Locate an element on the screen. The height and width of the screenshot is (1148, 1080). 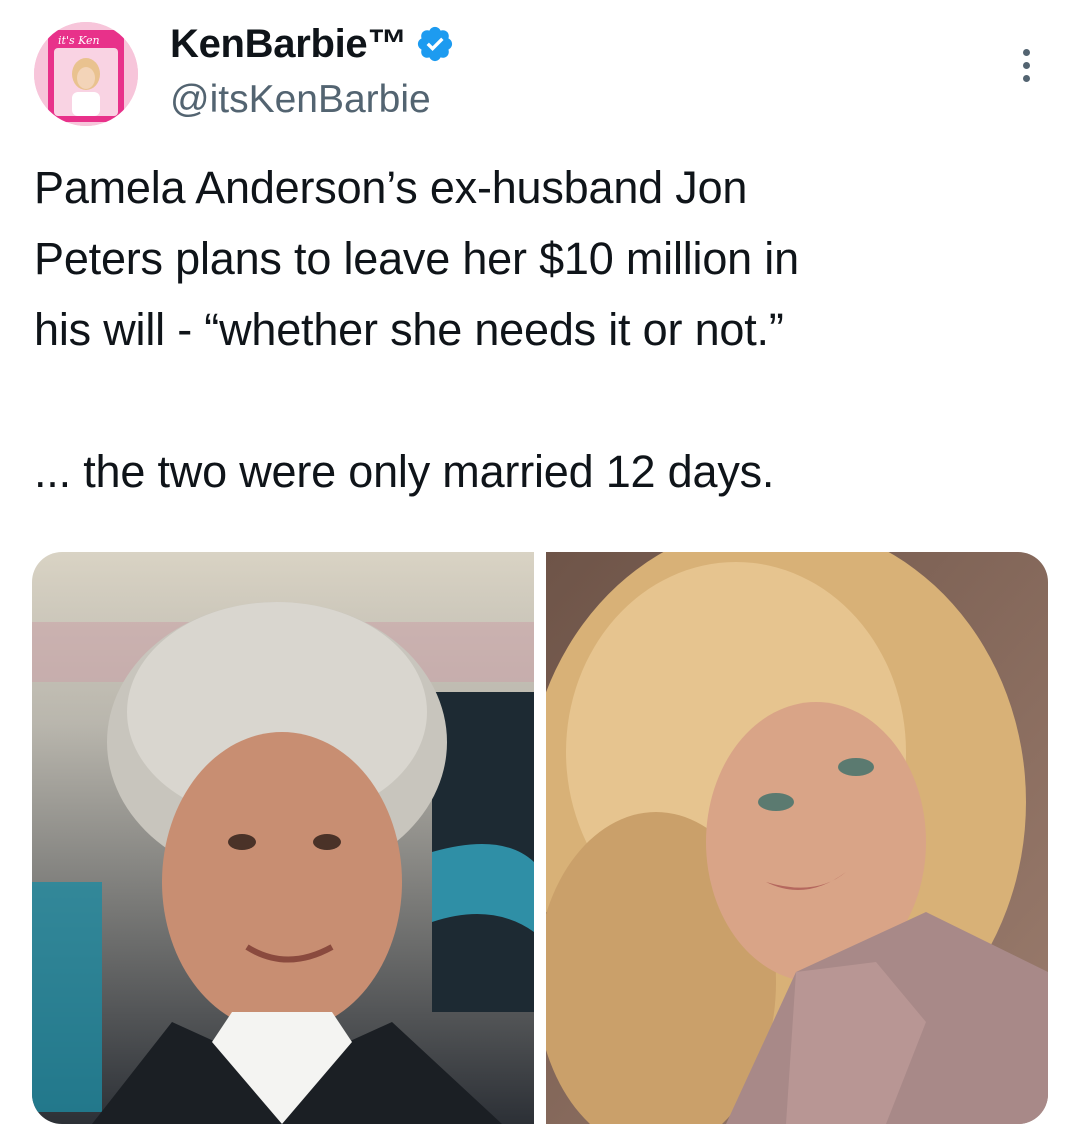
avatar-logo-text: it's Ken is located at coordinates (79, 40).